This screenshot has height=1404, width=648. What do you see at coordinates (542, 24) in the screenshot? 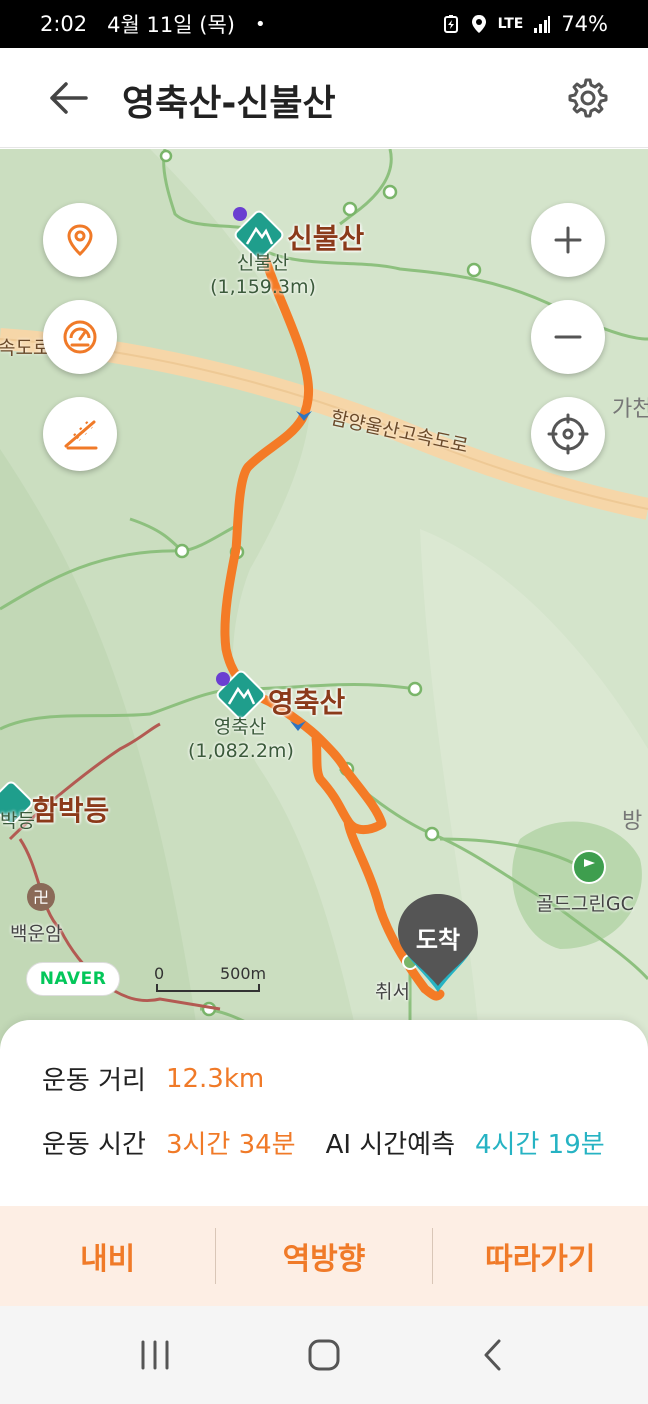
I see `signal-icon` at bounding box center [542, 24].